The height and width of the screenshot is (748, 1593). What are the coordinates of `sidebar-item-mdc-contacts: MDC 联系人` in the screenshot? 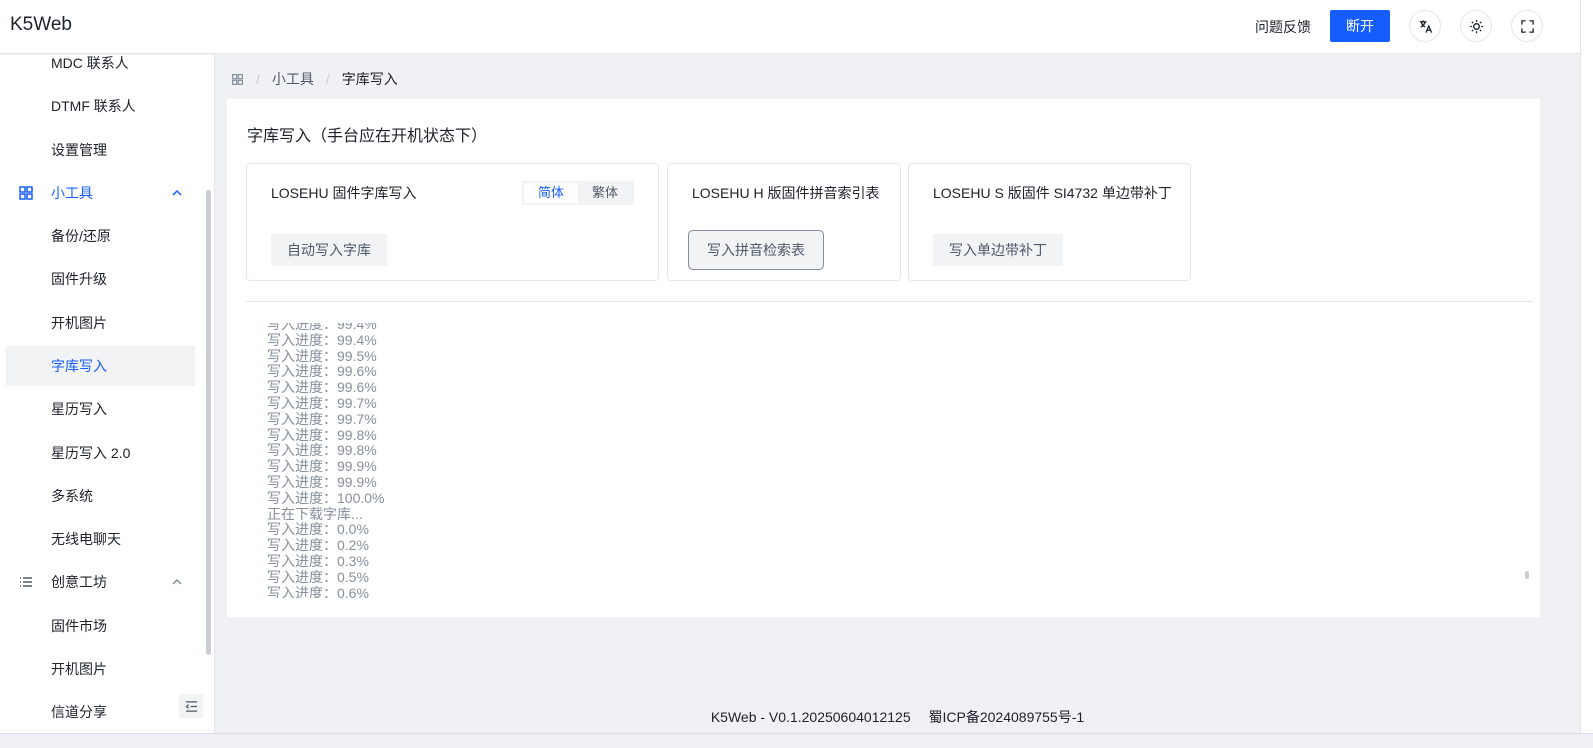 It's located at (100, 69).